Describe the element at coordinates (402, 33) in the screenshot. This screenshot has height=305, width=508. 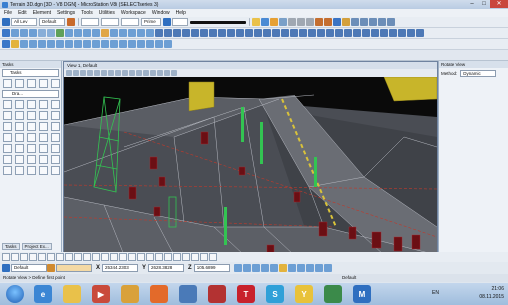
I see `unite-icon` at that location.